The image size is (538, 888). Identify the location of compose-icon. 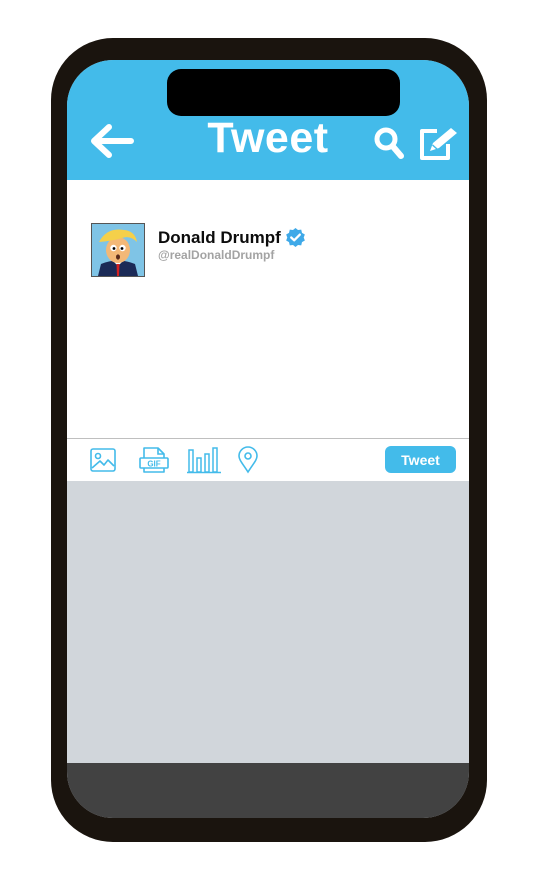
(438, 144).